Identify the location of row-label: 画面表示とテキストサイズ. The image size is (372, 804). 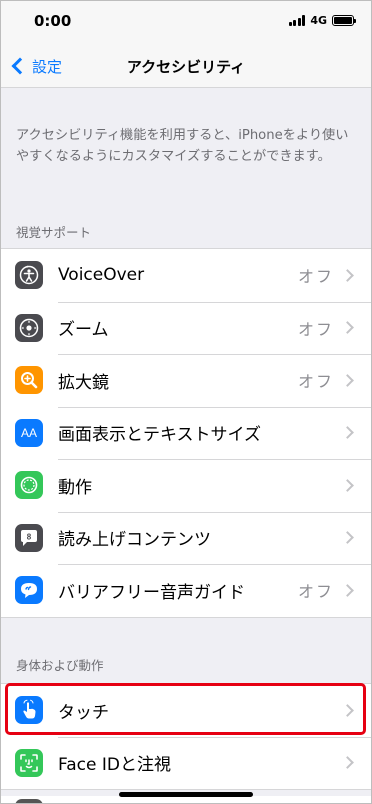
(159, 435).